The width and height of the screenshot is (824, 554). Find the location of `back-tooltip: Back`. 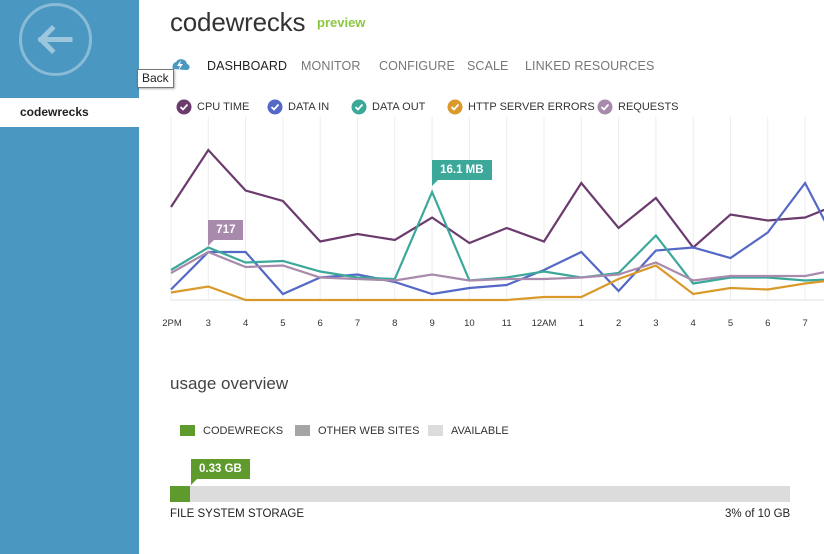

back-tooltip: Back is located at coordinates (155, 78).